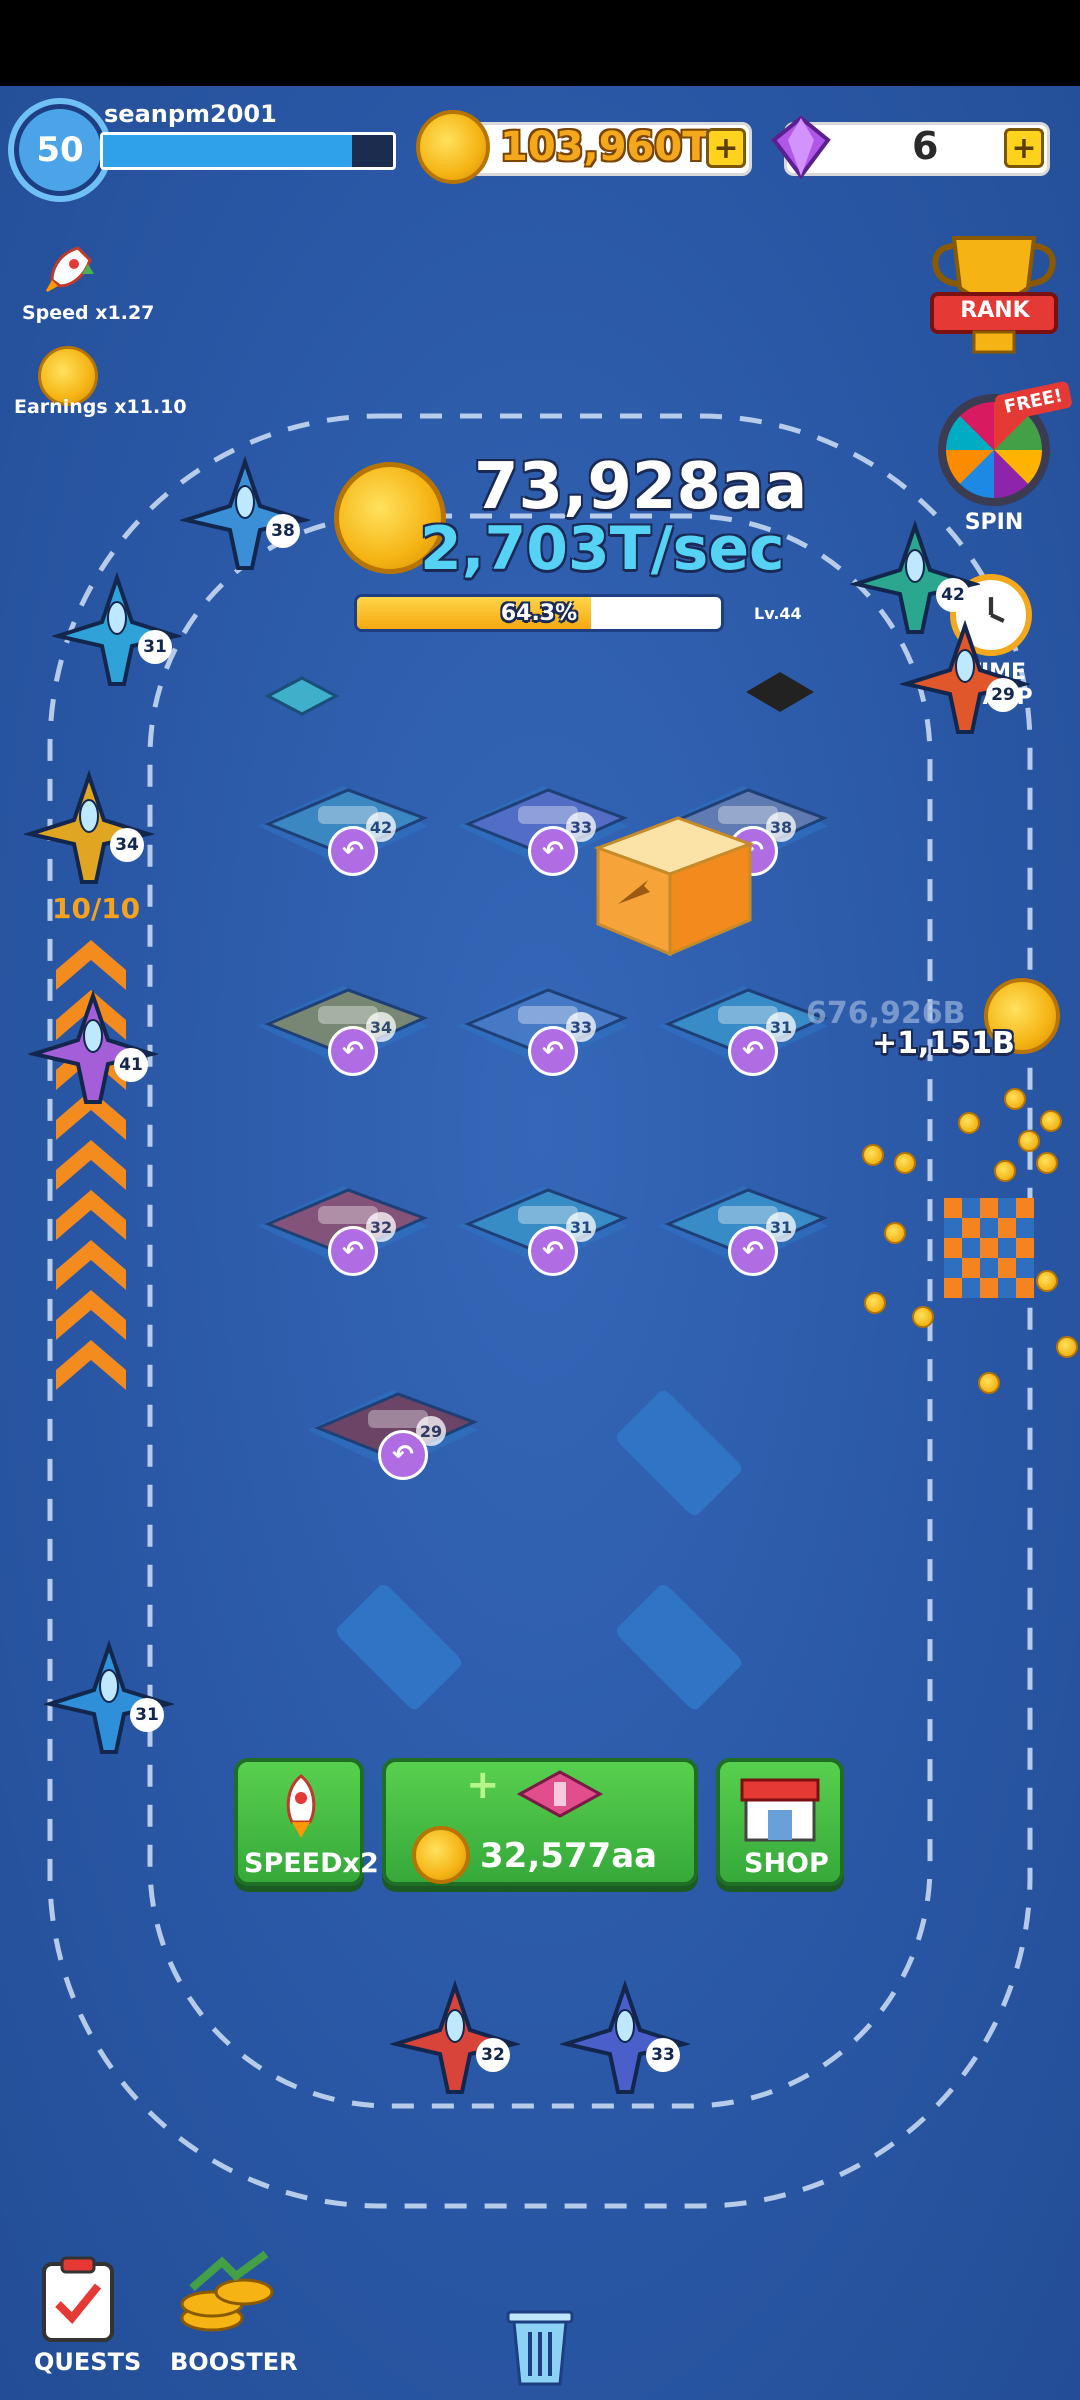 This screenshot has height=2400, width=1080. I want to click on xp-bar, so click(248, 151).